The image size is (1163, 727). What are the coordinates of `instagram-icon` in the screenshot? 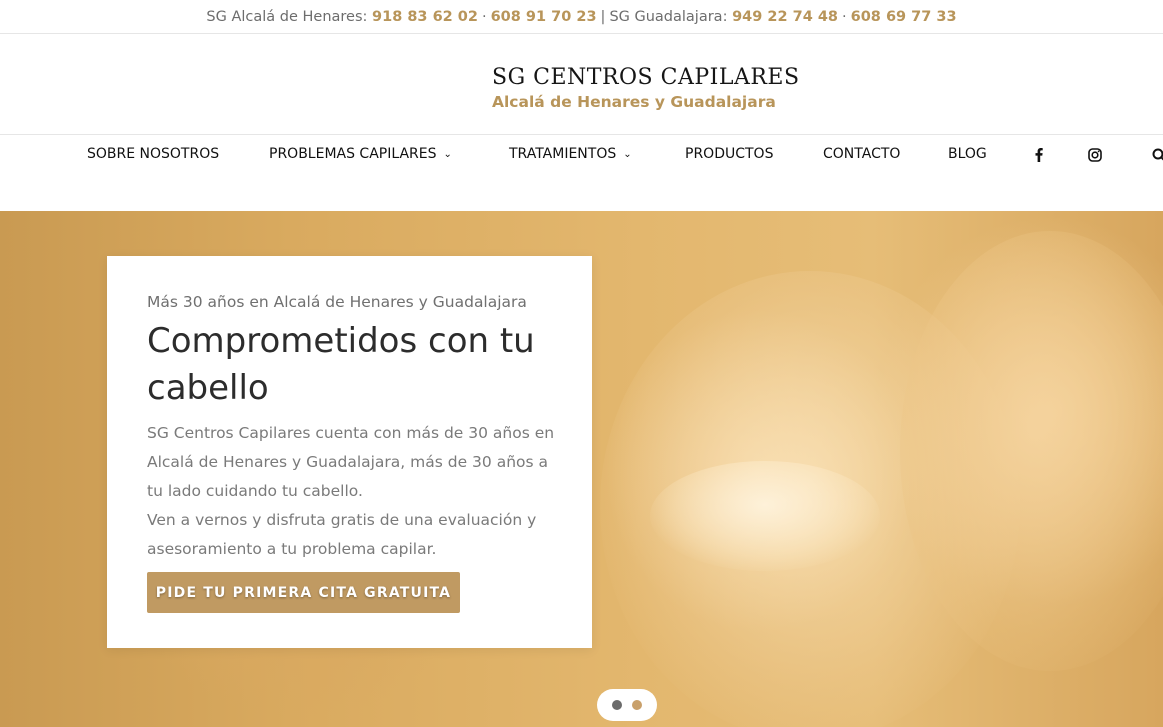 It's located at (1095, 155).